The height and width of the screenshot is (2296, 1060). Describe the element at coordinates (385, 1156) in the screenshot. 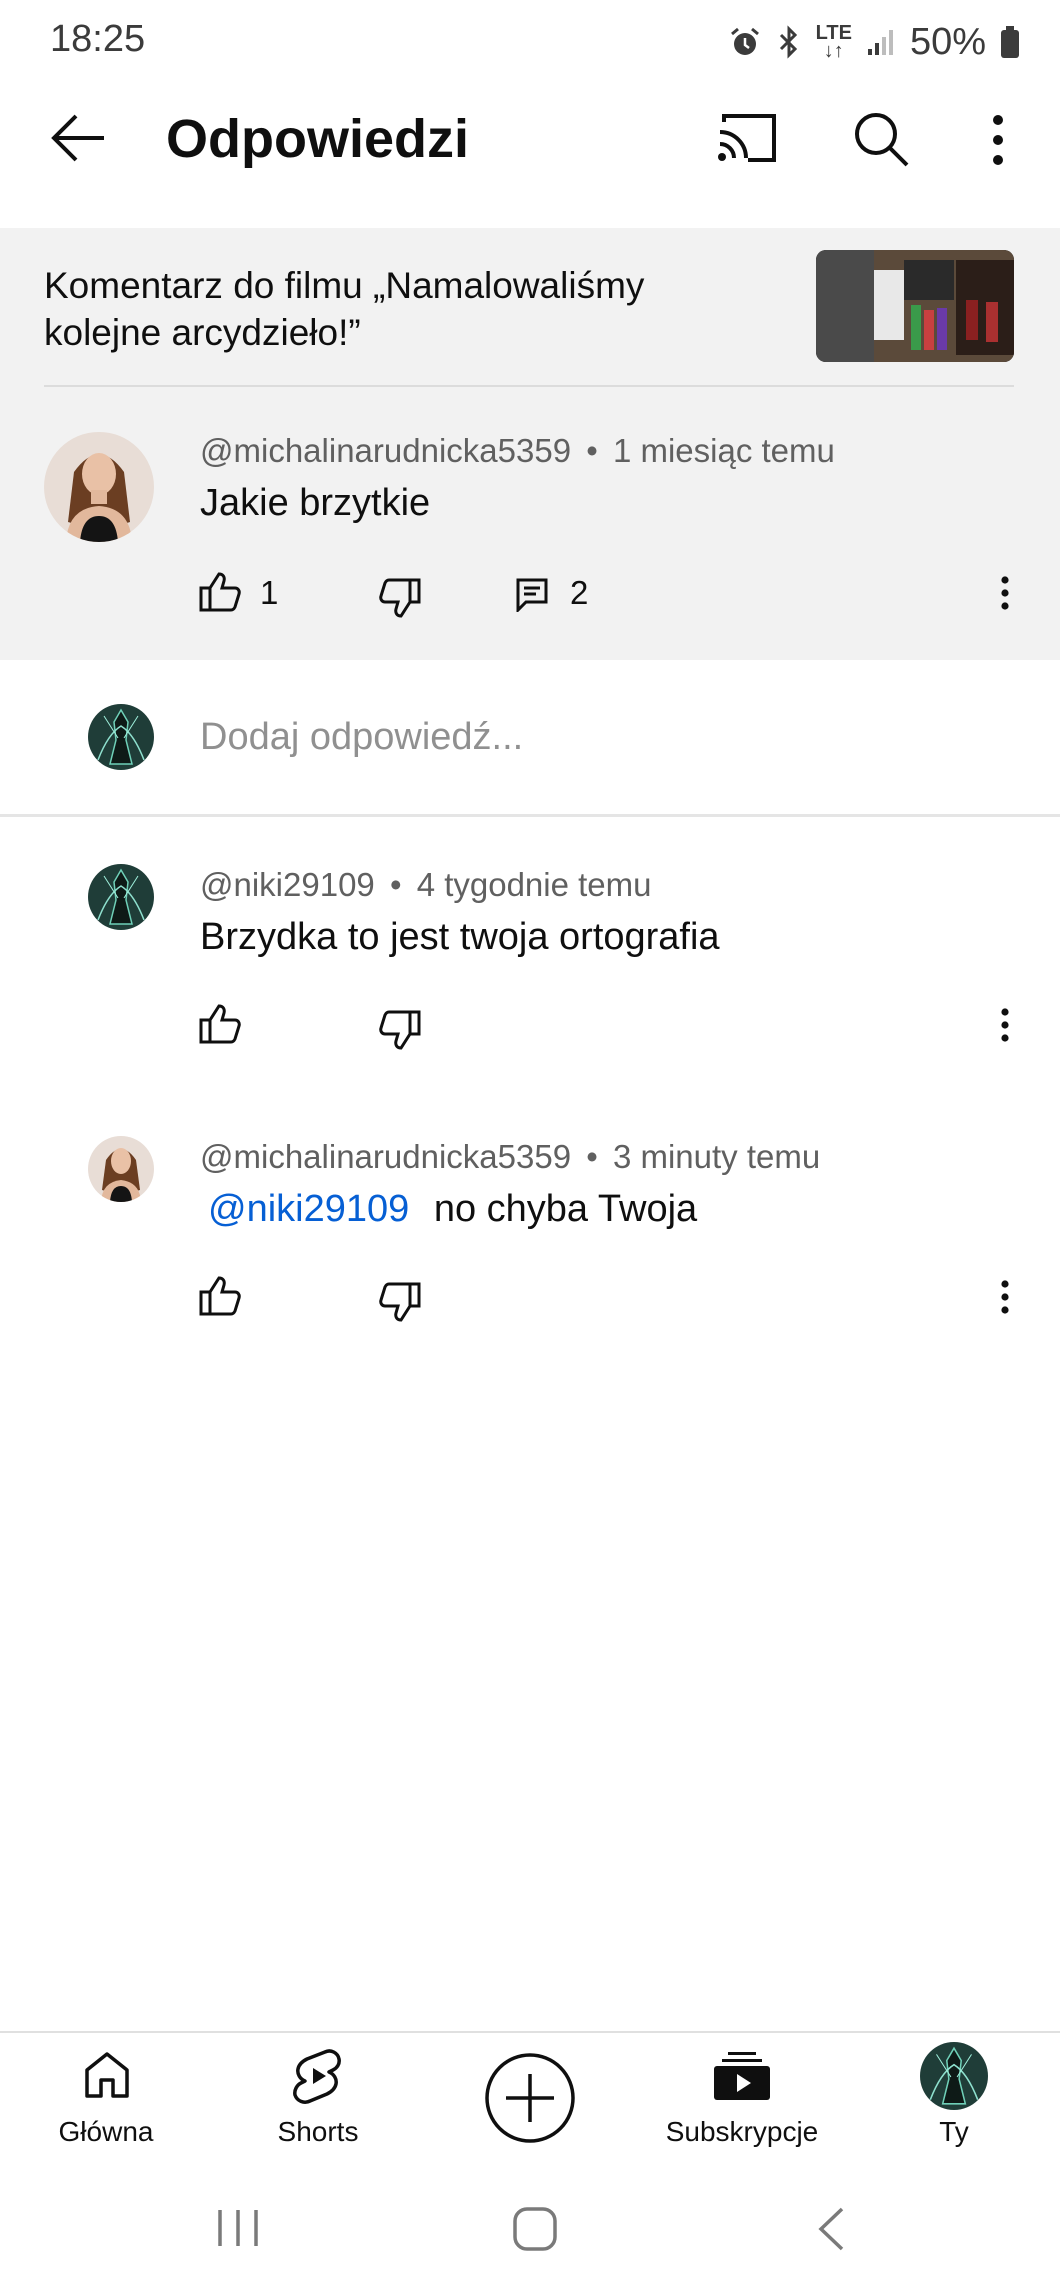

I see `reply-author: @michalinarudnicka5359` at that location.